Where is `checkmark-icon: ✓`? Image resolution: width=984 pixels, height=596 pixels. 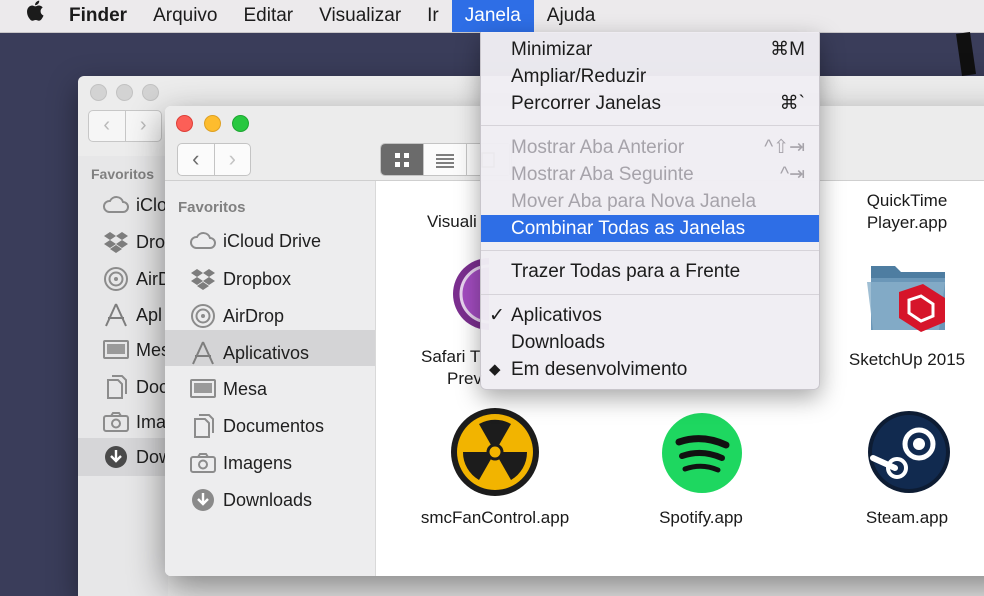
checkmark-icon: ✓ is located at coordinates (497, 315).